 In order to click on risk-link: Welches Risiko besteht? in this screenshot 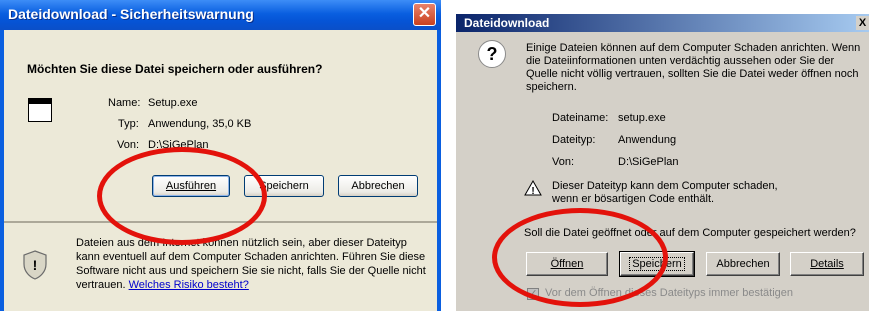, I will do `click(189, 285)`.